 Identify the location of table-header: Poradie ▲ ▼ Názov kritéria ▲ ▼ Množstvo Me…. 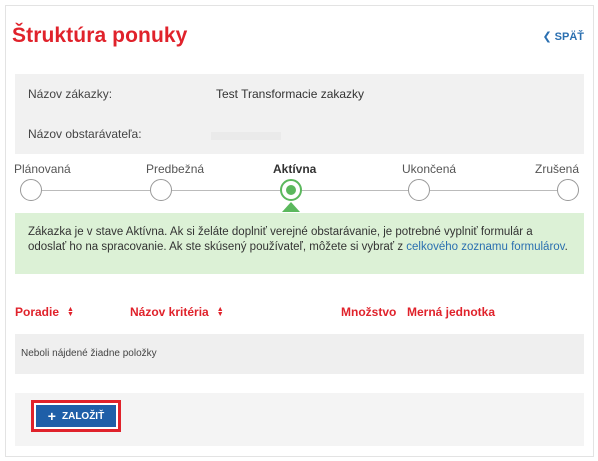
(299, 315).